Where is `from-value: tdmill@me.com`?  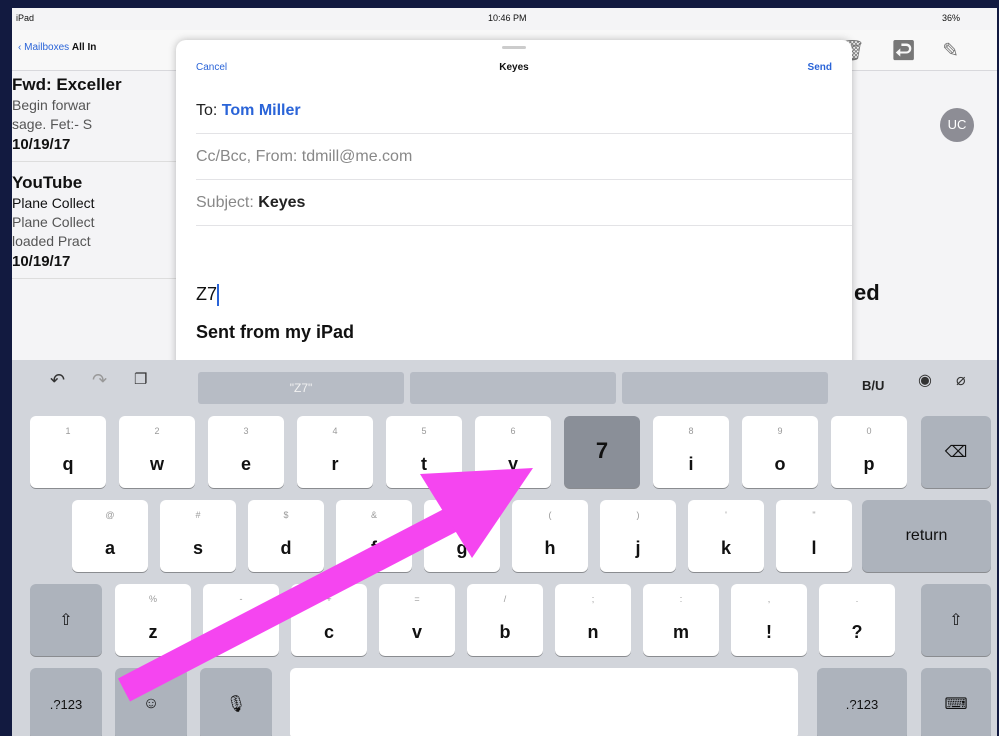
from-value: tdmill@me.com is located at coordinates (357, 156).